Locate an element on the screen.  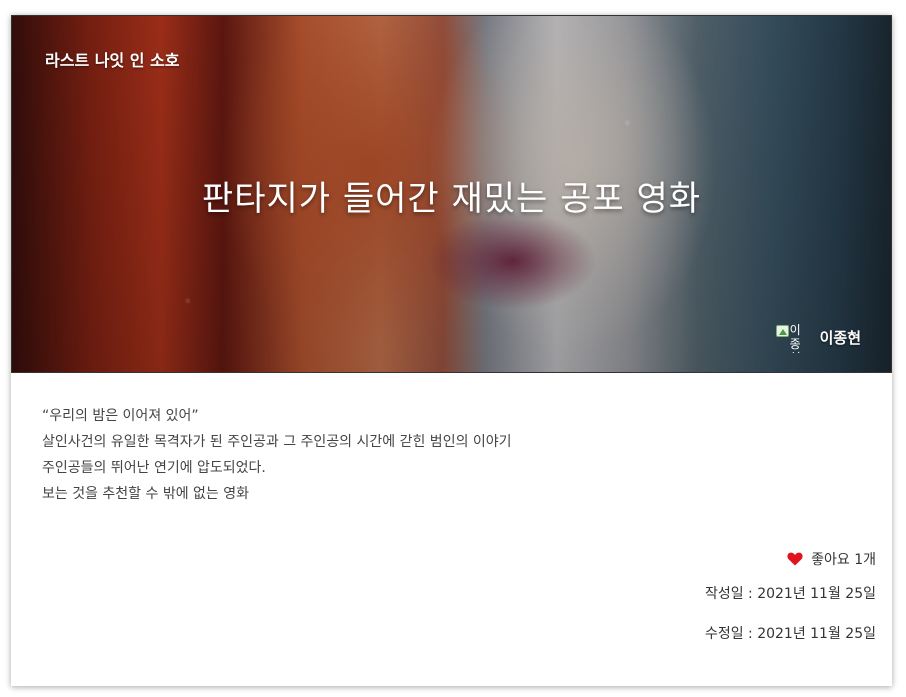
like-count: 좋아요 1개 is located at coordinates (843, 560).